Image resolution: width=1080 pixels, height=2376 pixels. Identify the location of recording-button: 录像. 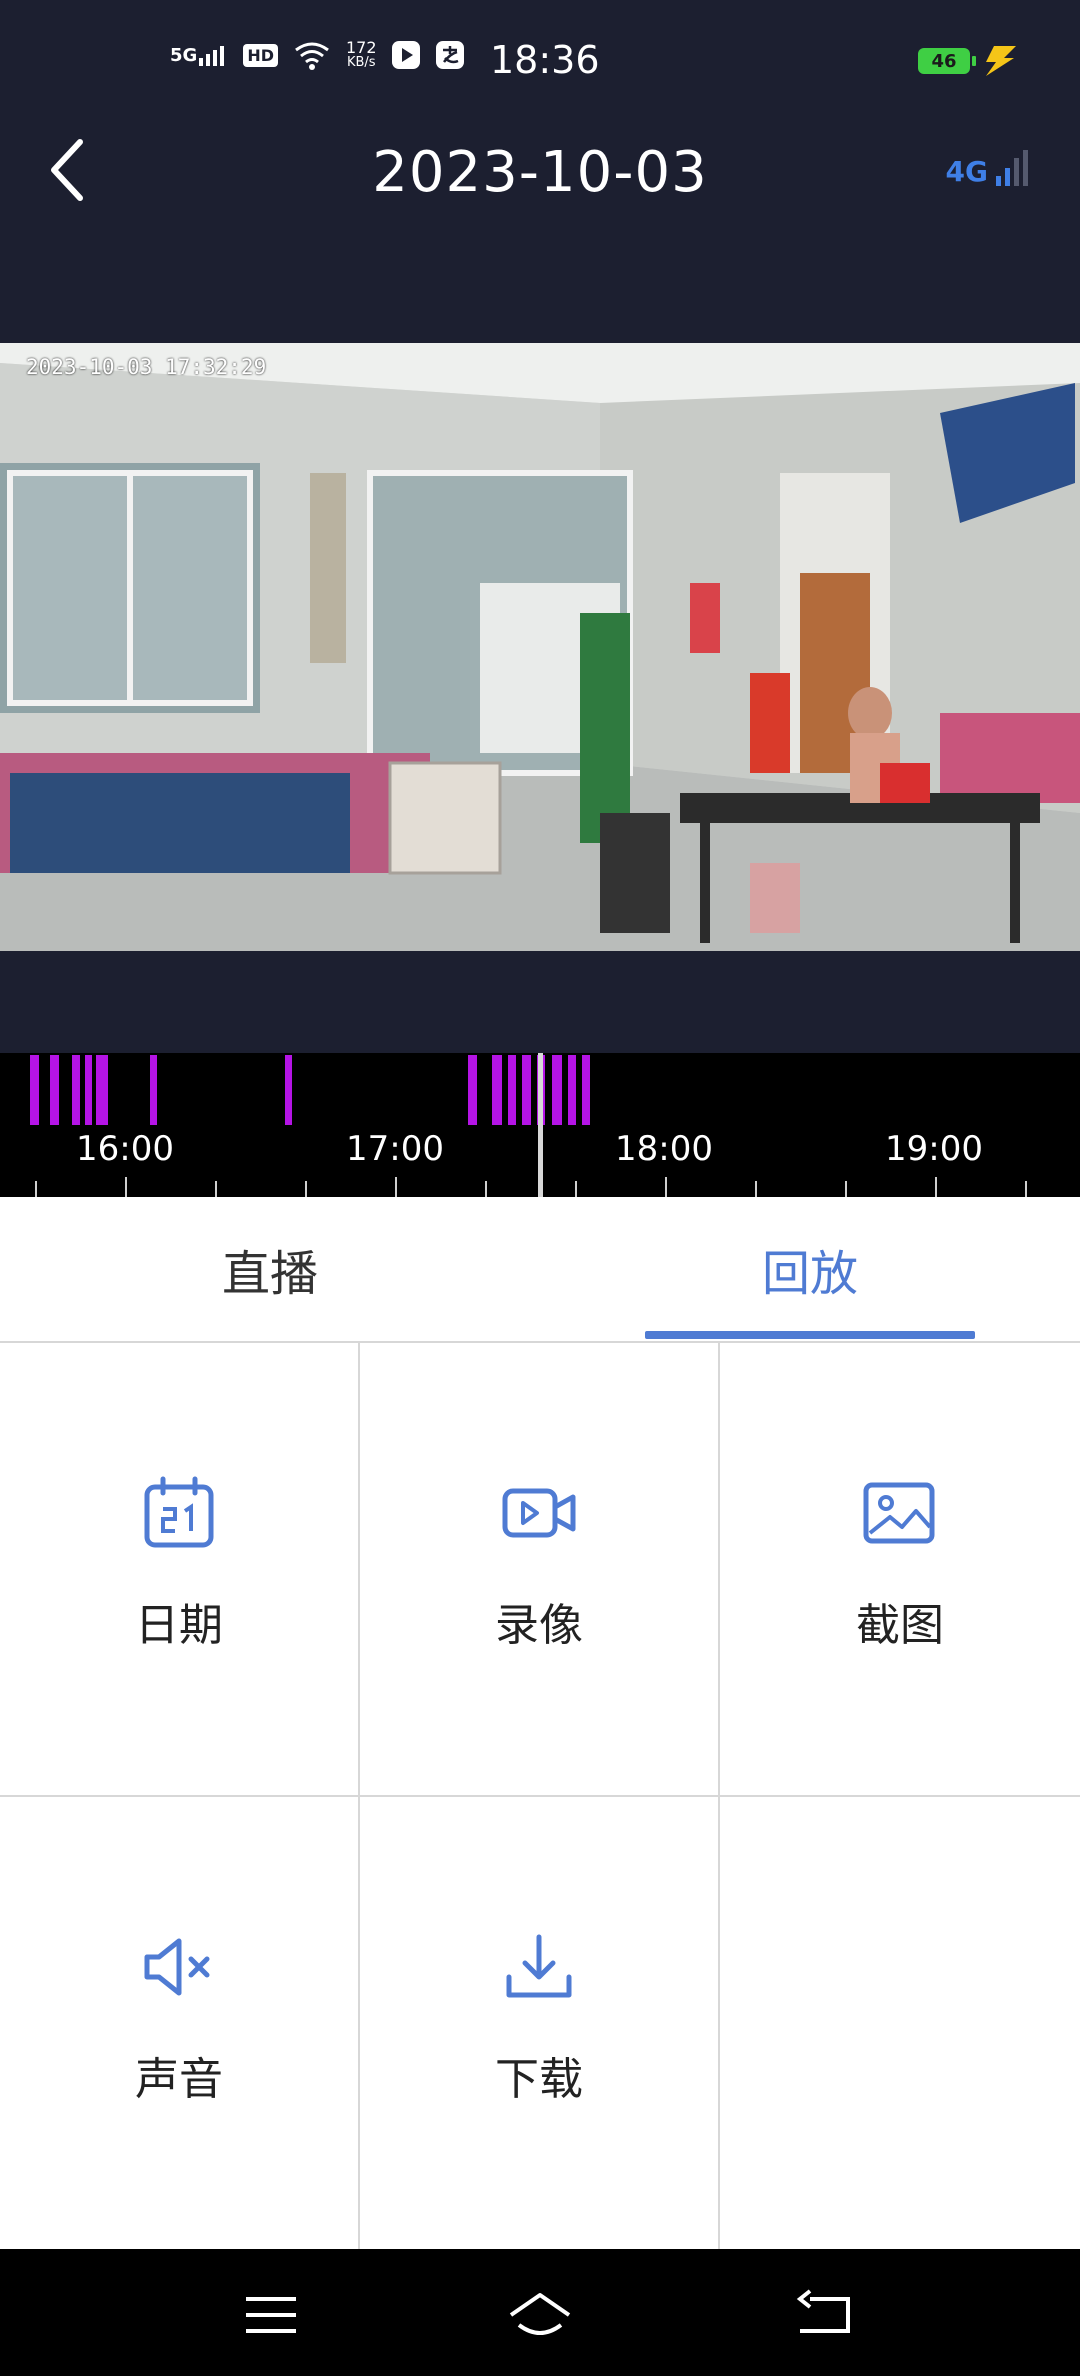
(540, 1570).